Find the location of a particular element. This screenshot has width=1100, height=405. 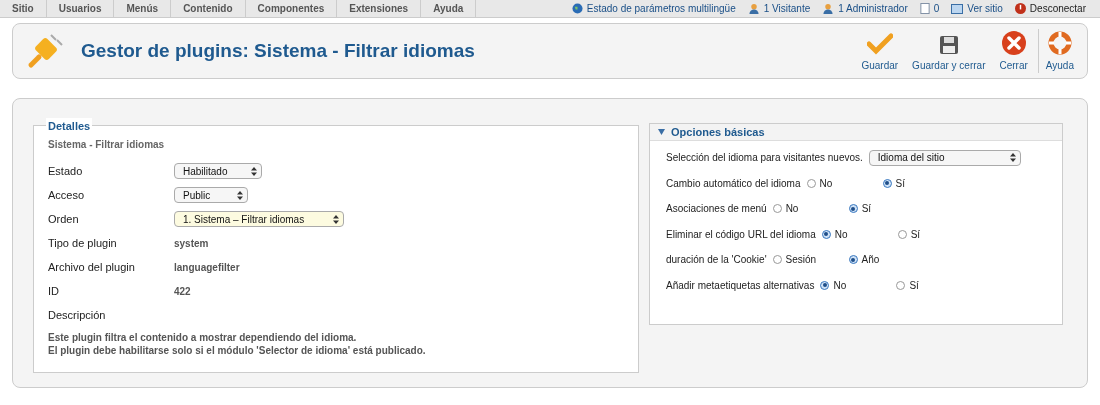

page-title: Gestor de plugins: Sistema - Filtrar idiomas is located at coordinates (278, 50).